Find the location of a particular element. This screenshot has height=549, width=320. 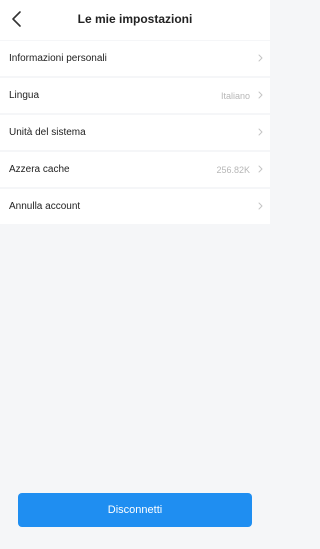

header-bar: Le mie impostazioni is located at coordinates (135, 20).